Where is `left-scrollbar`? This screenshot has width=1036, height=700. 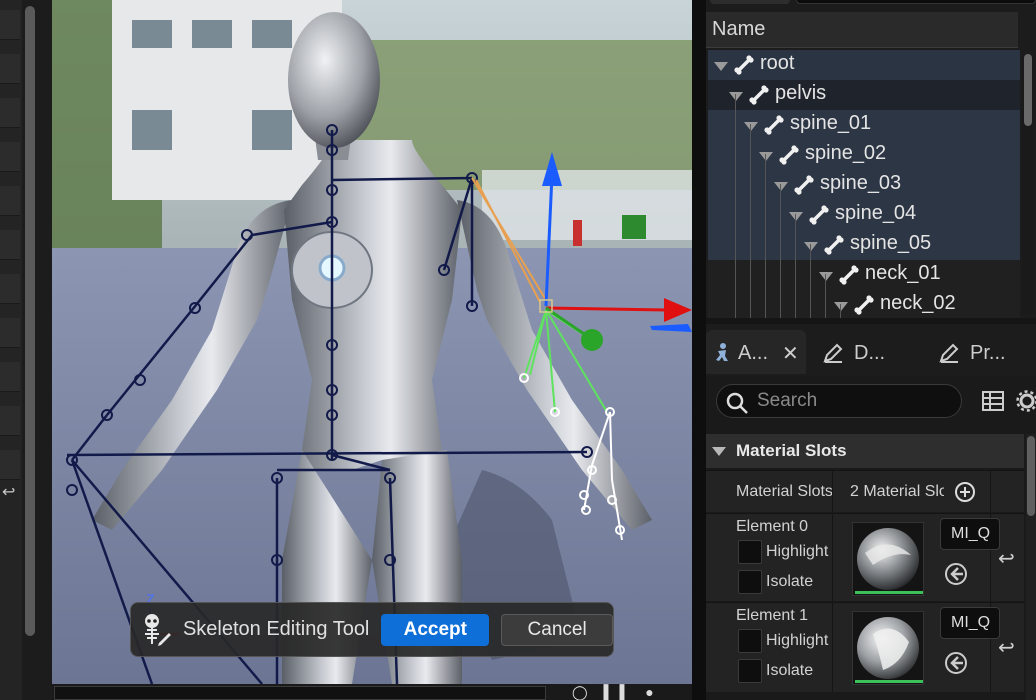
left-scrollbar is located at coordinates (37, 350).